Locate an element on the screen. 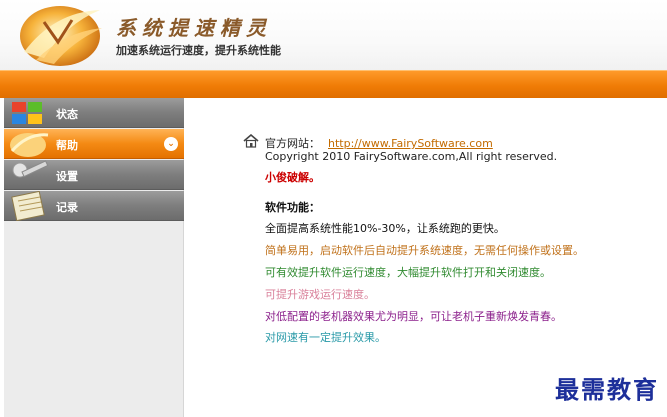 This screenshot has width=667, height=417. feature-item: 对网速有一定提升效果。 is located at coordinates (325, 337).